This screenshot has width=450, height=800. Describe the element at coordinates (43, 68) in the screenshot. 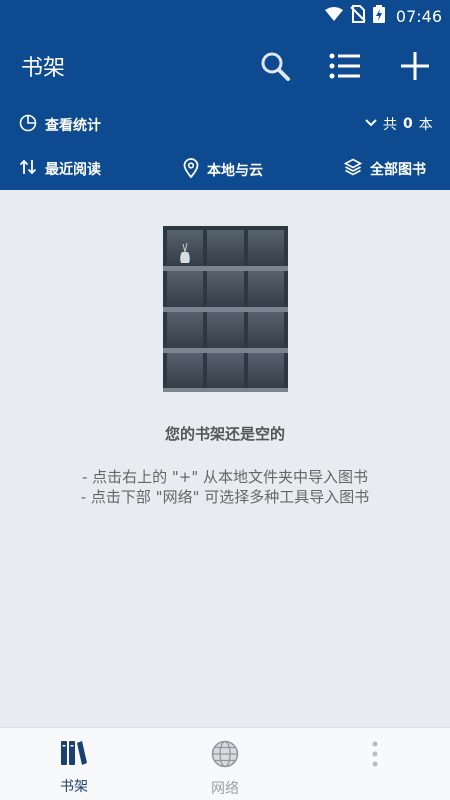

I see `page-title: 书架` at that location.